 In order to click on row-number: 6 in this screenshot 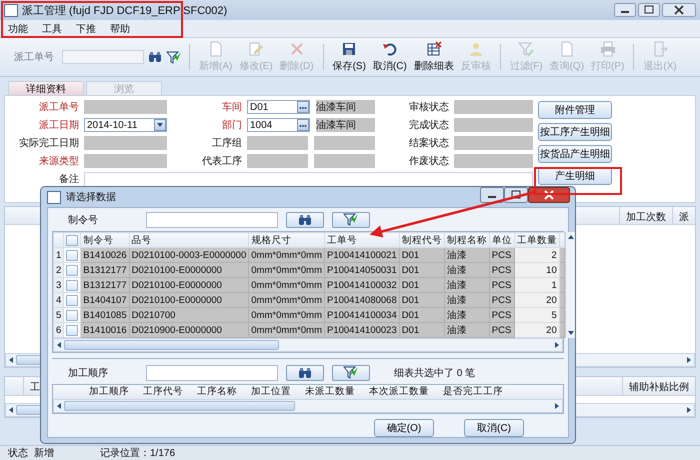, I will do `click(59, 330)`.